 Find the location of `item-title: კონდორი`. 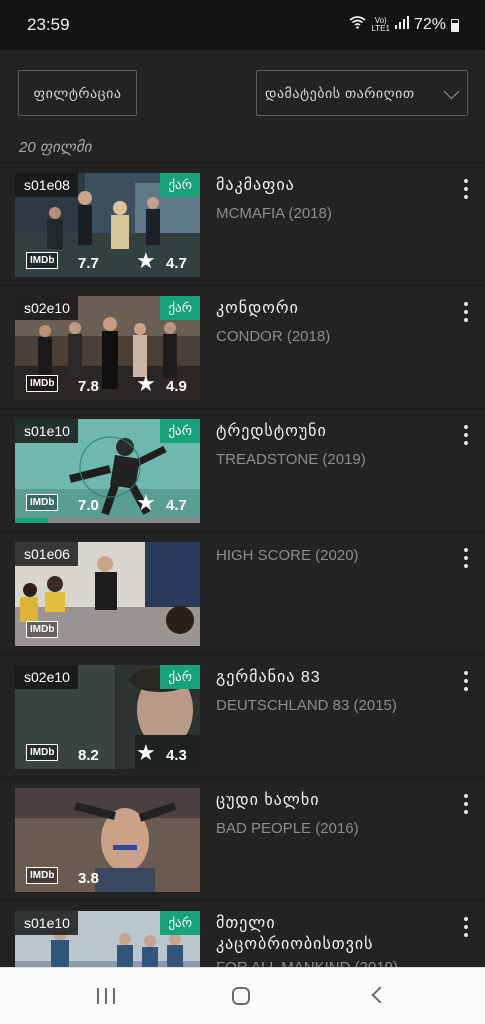

item-title: კონდორი is located at coordinates (257, 308).